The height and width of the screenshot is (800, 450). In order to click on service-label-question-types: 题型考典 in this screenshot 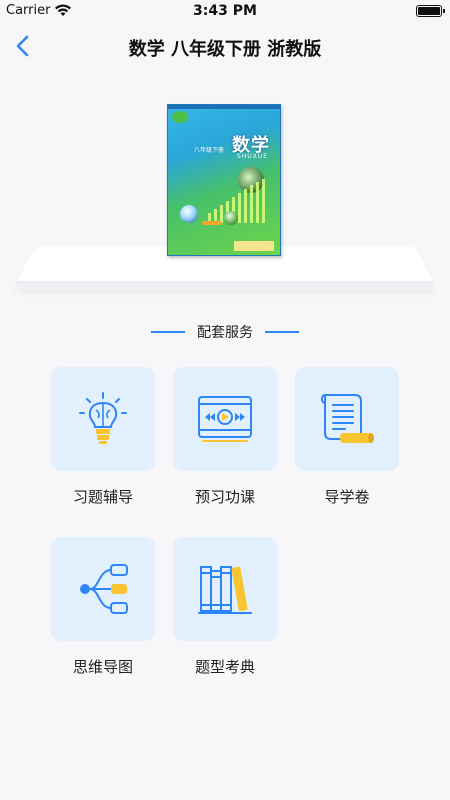, I will do `click(224, 667)`.